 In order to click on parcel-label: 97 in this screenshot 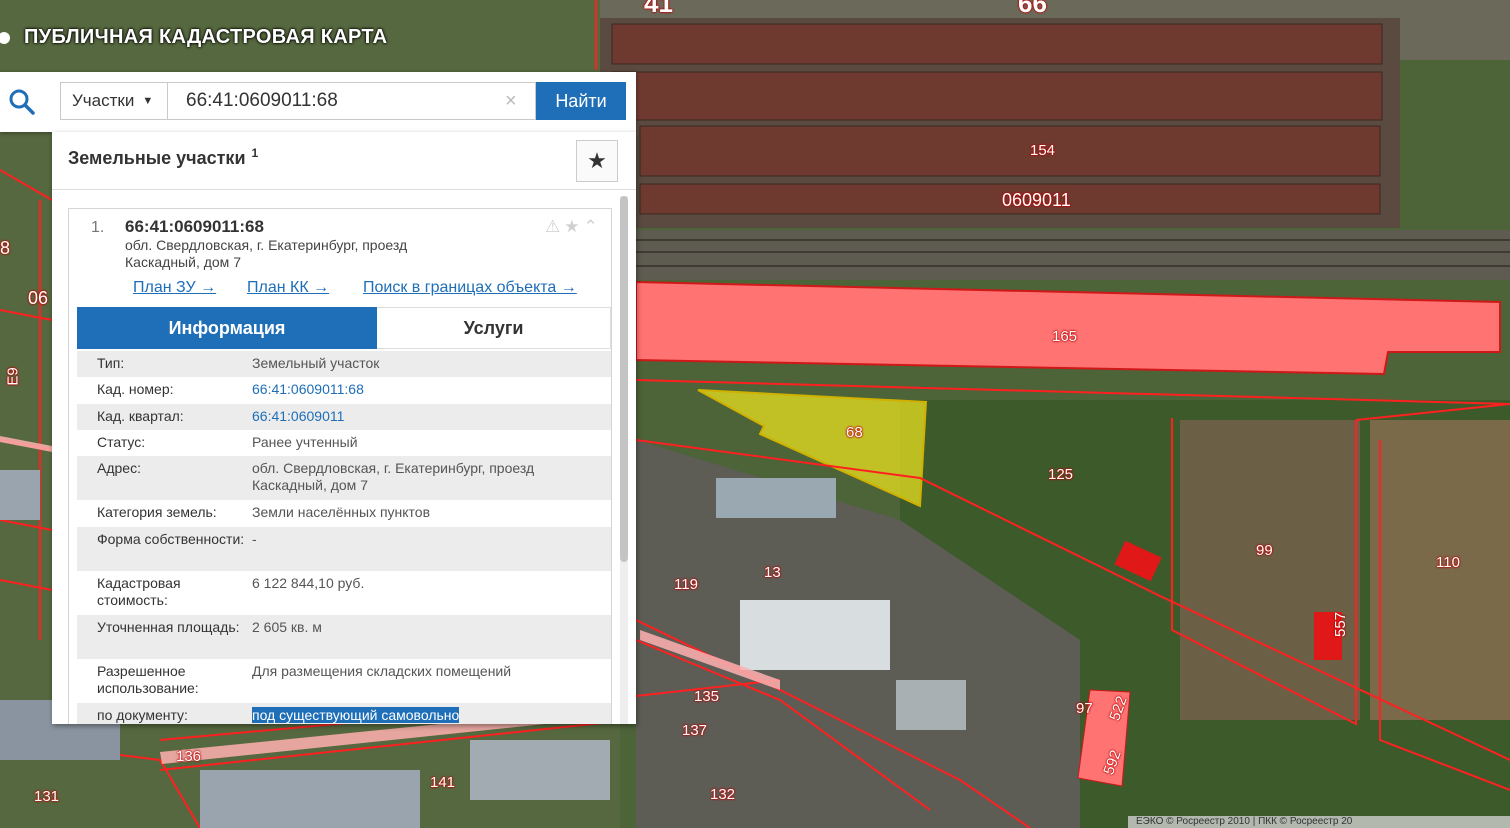, I will do `click(1084, 708)`.